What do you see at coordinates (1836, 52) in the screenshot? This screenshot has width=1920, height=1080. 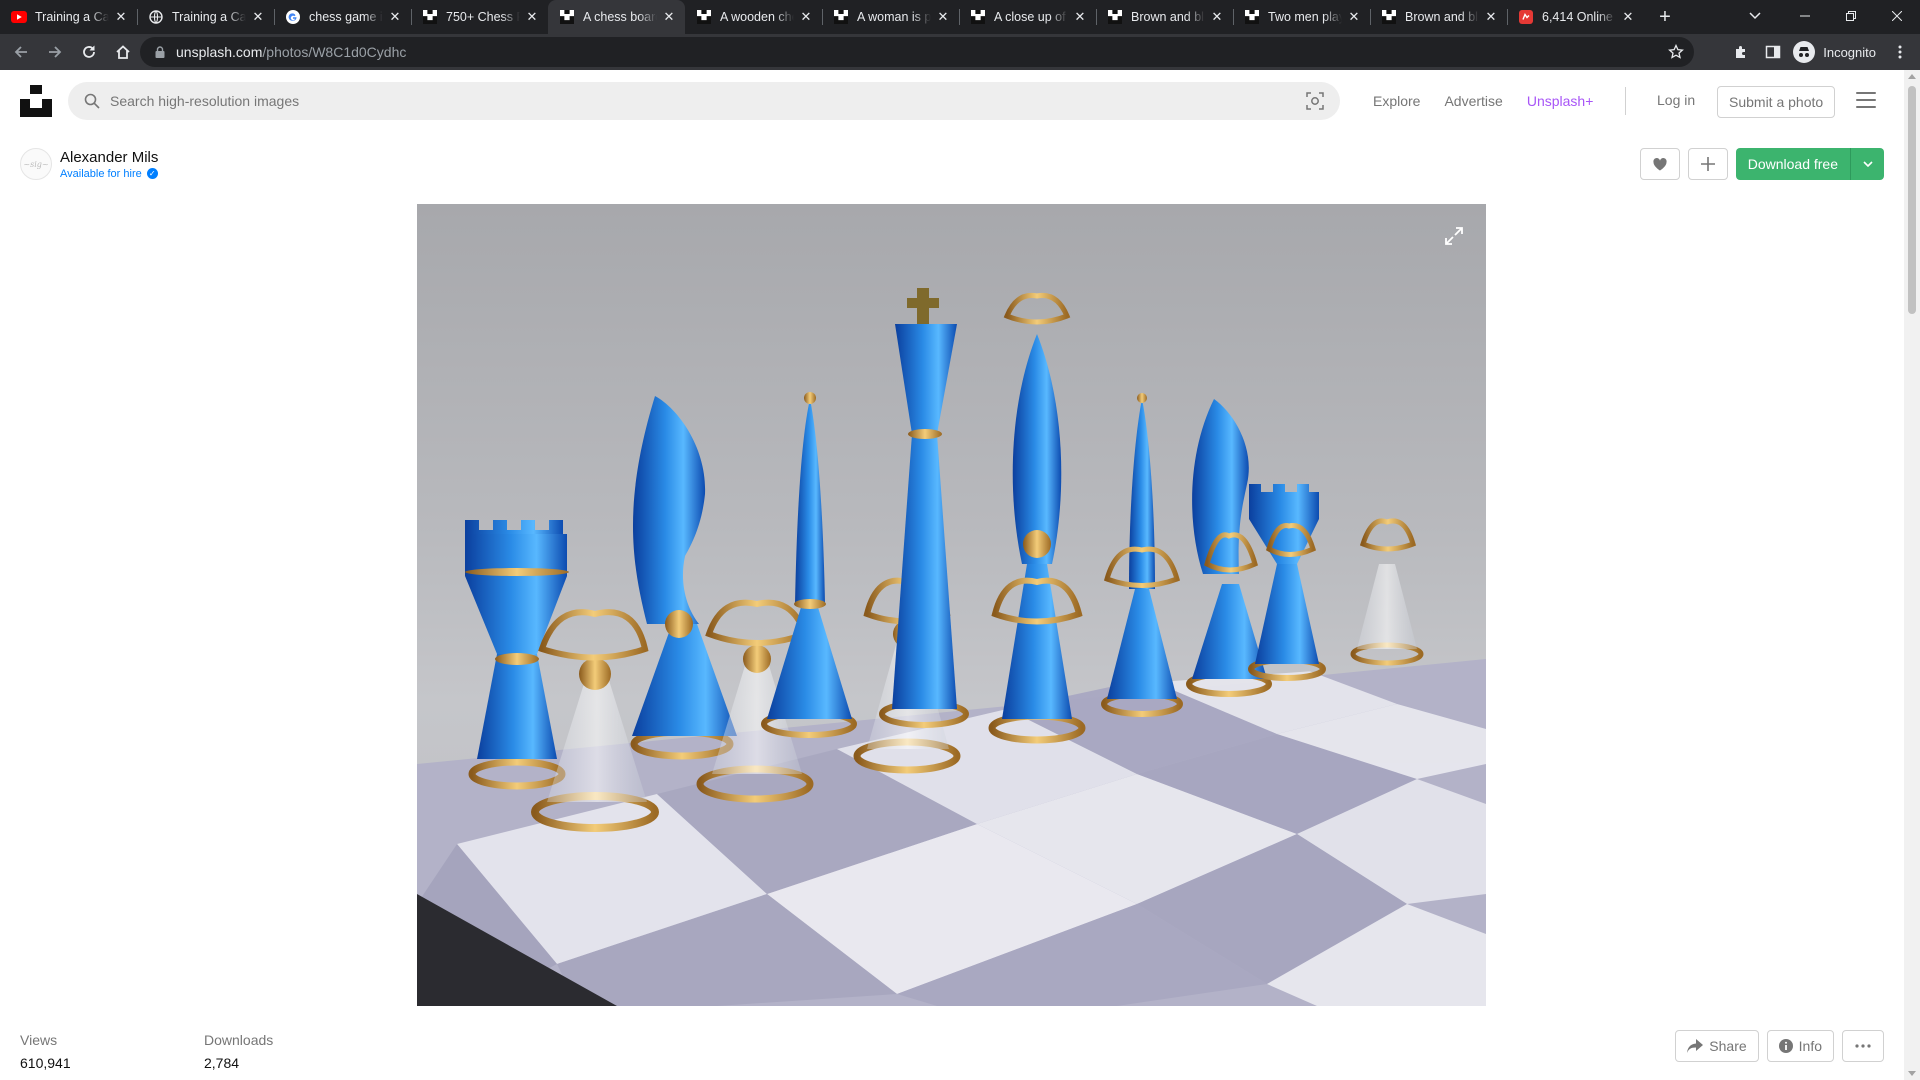 I see `incognito-profile: Incognito` at bounding box center [1836, 52].